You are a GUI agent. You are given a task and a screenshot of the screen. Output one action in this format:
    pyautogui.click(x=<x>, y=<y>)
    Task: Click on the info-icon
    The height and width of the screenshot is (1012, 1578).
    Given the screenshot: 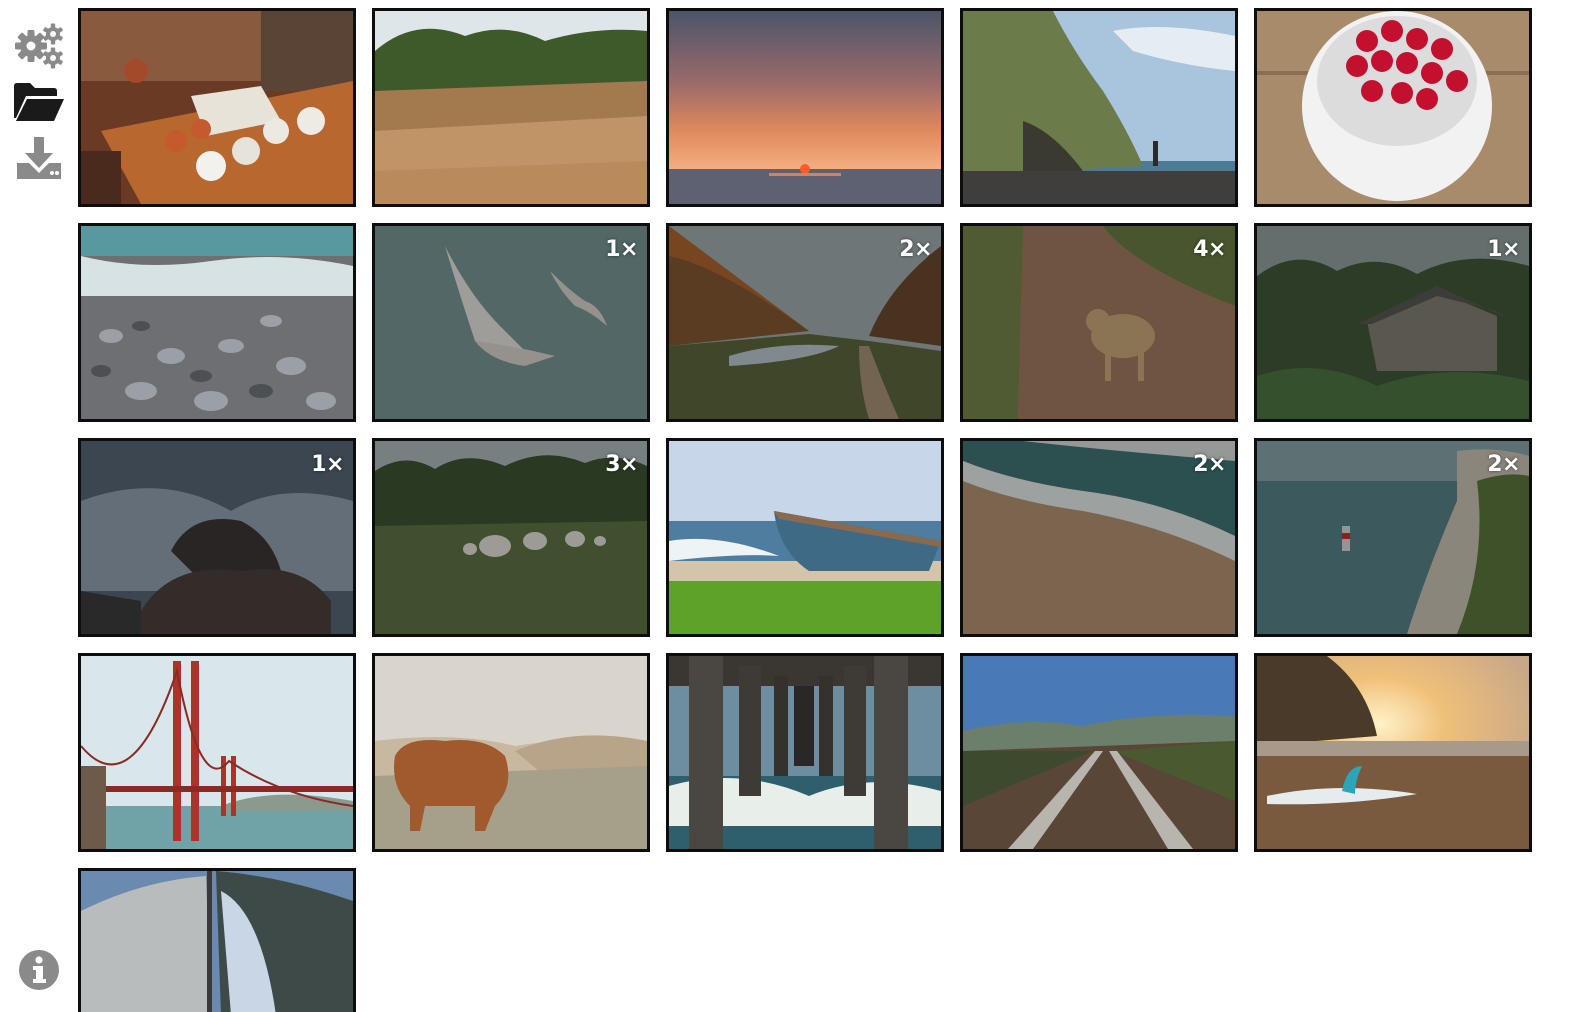 What is the action you would take?
    pyautogui.click(x=39, y=970)
    